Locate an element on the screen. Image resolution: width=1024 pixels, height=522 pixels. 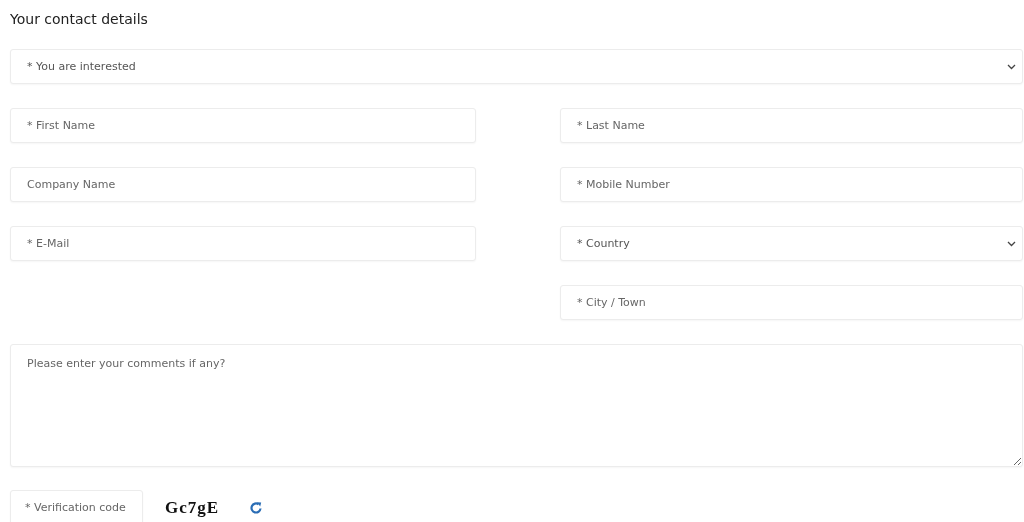
input-field: Company Name is located at coordinates (243, 184).